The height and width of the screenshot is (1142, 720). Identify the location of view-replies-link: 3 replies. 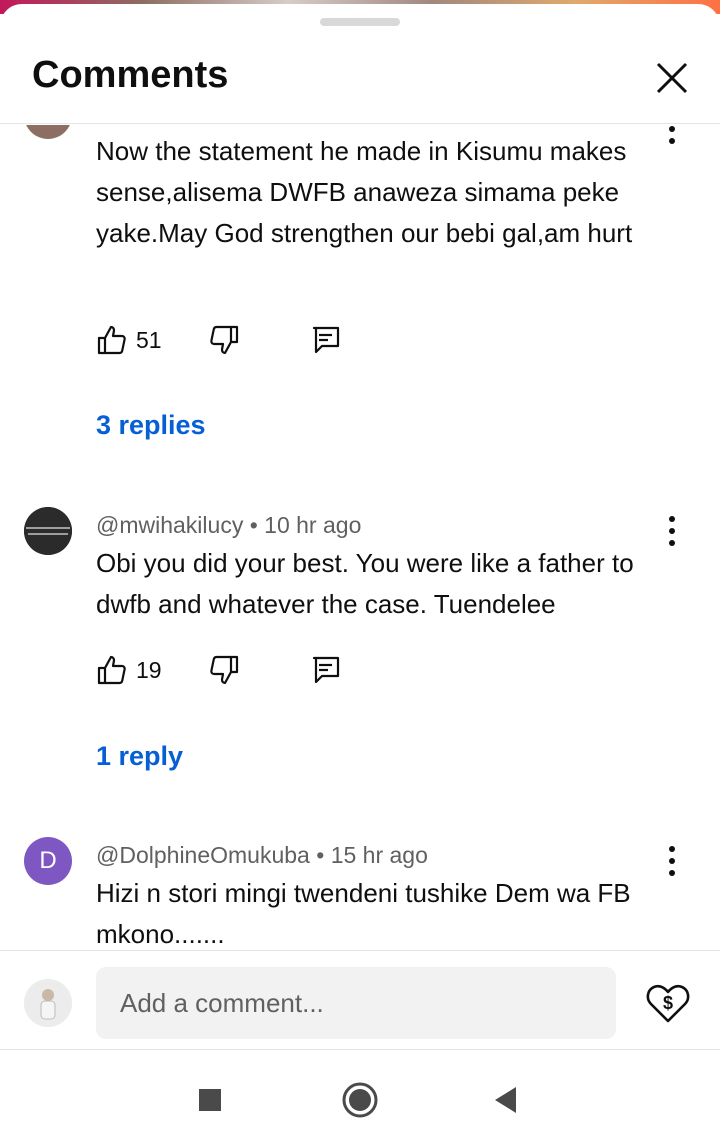
(151, 425).